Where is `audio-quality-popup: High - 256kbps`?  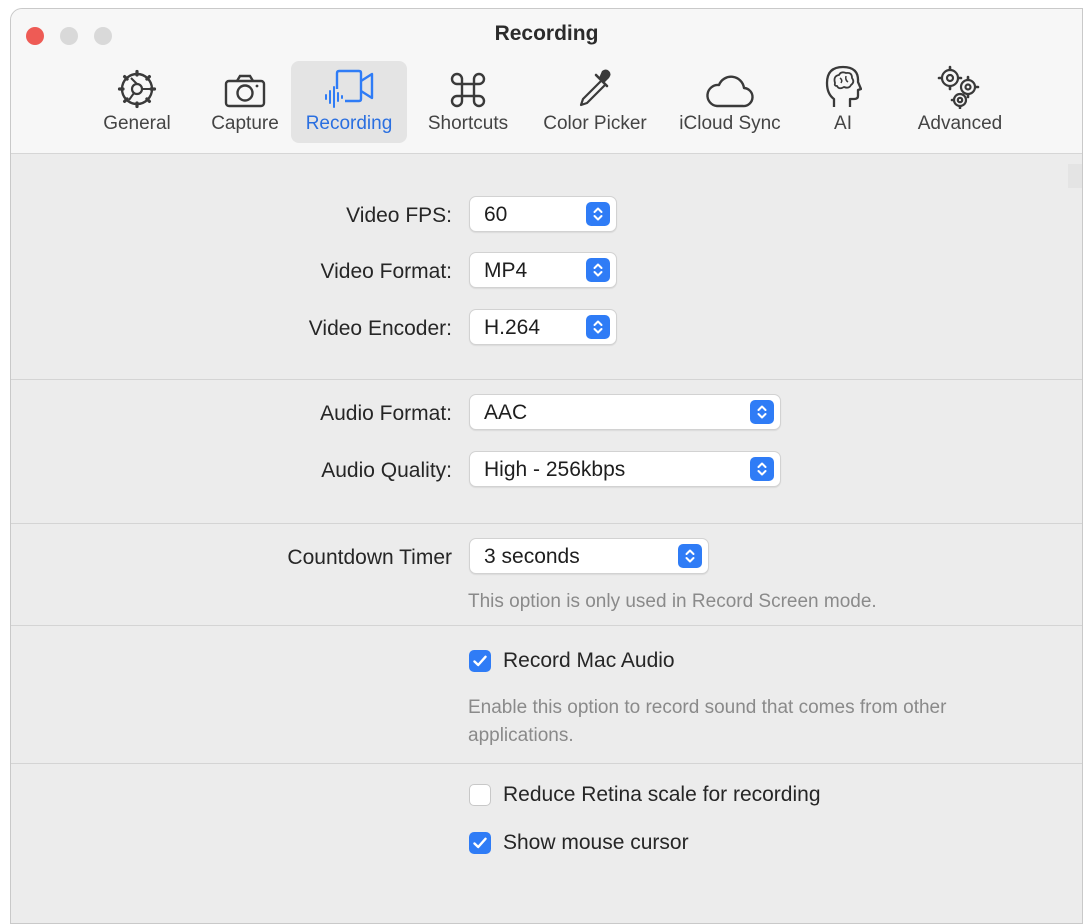
audio-quality-popup: High - 256kbps is located at coordinates (625, 469).